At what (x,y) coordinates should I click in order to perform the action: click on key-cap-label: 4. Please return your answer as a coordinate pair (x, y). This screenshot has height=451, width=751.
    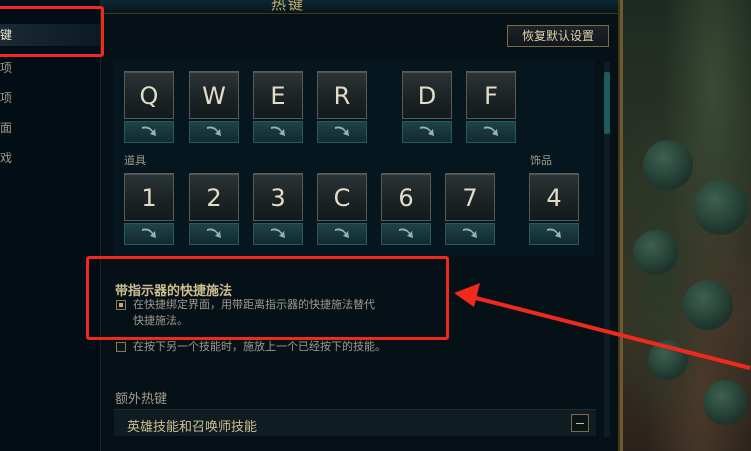
    Looking at the image, I should click on (554, 197).